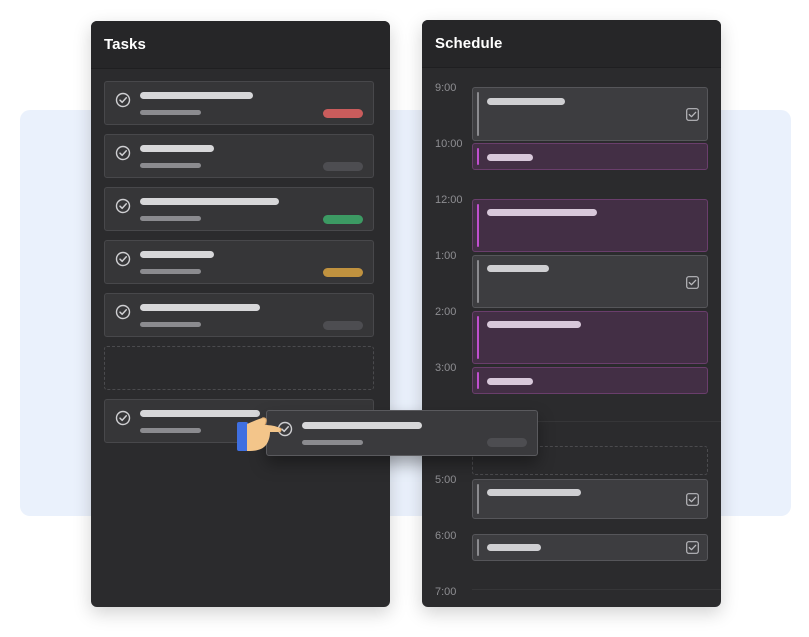 This screenshot has height=637, width=809. What do you see at coordinates (571, 44) in the screenshot?
I see `schedule-header: Schedule` at bounding box center [571, 44].